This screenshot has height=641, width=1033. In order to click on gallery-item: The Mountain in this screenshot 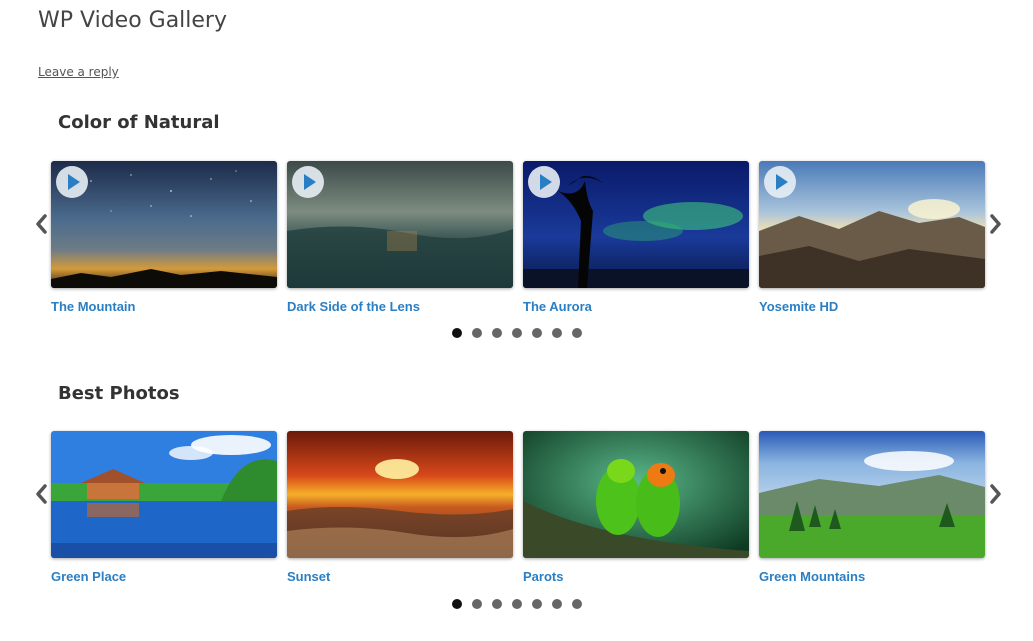, I will do `click(164, 237)`.